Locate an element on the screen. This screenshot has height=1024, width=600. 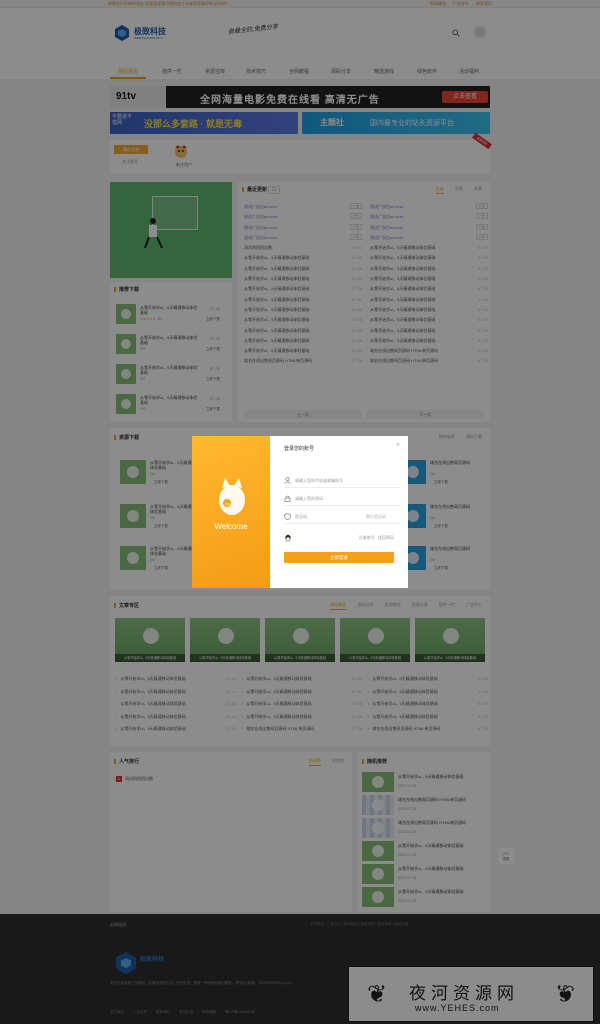
modal-links: 注册账号 找回密码 is located at coordinates (376, 538).